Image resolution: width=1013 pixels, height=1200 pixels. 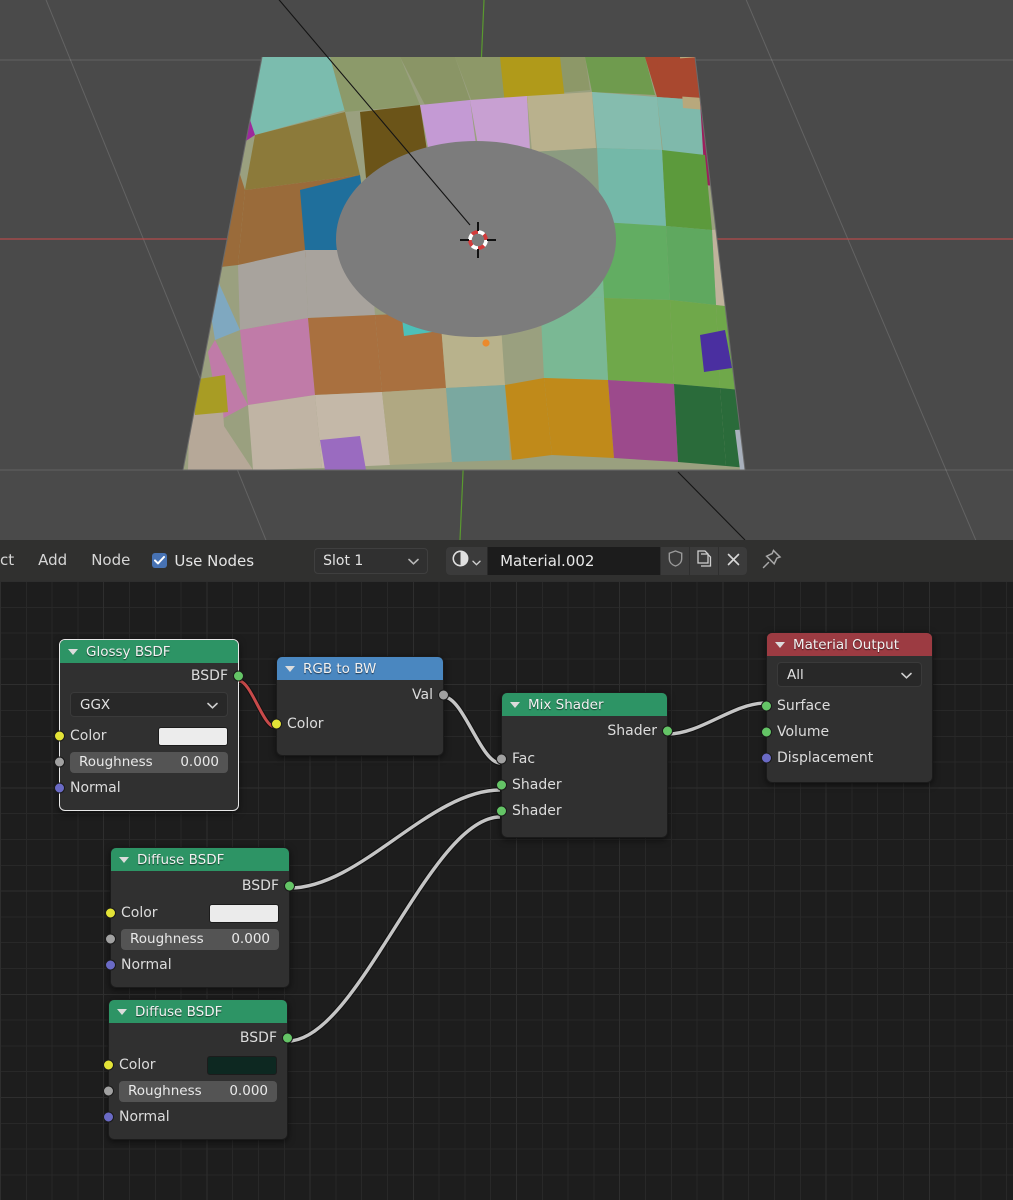 I want to click on pin-id-button, so click(x=772, y=561).